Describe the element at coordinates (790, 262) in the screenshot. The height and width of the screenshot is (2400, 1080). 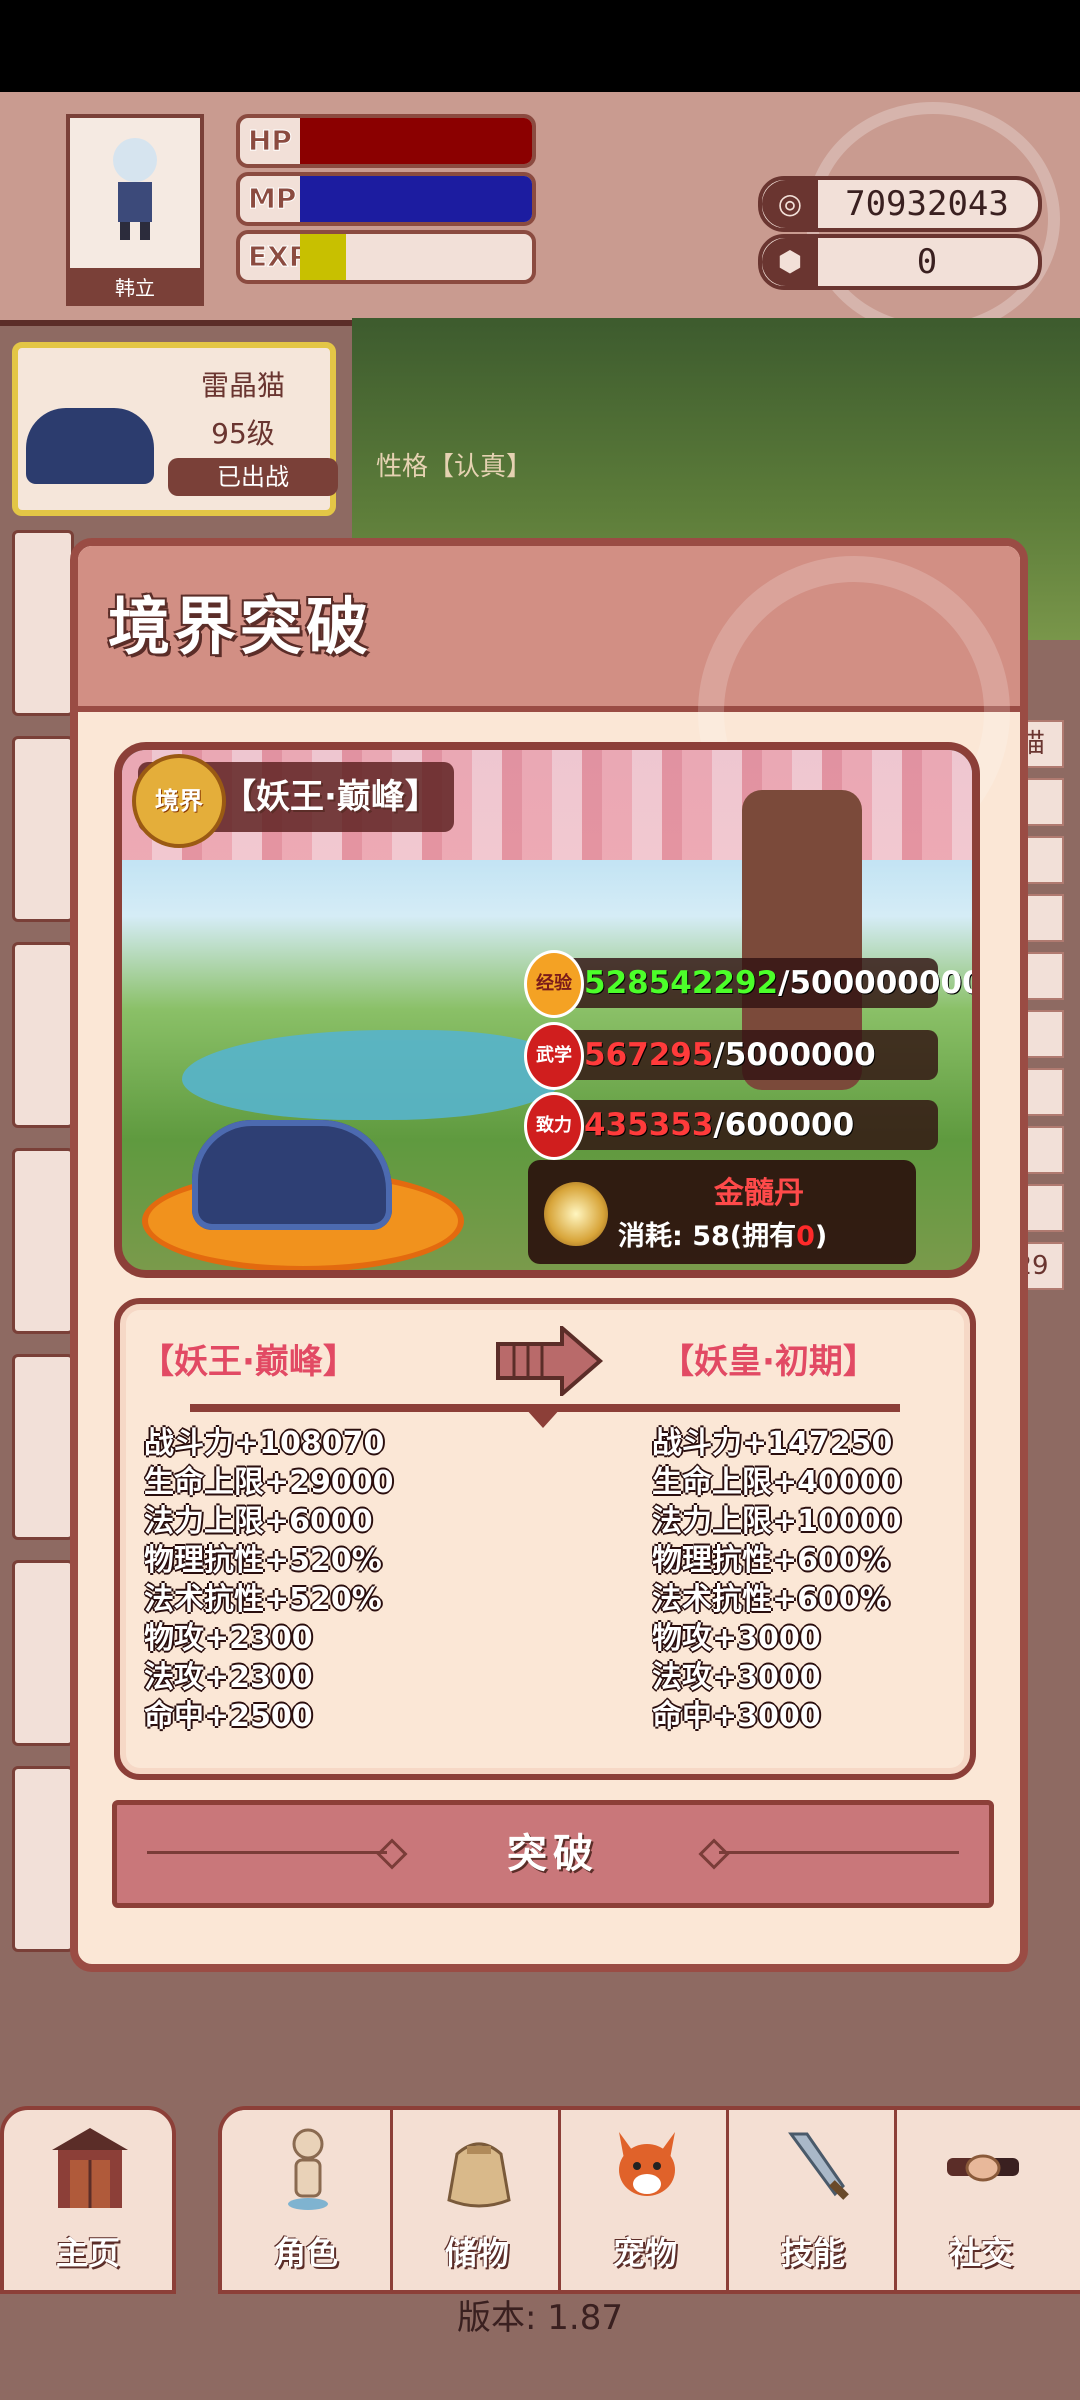
I see `gem-icon: ⬢` at that location.